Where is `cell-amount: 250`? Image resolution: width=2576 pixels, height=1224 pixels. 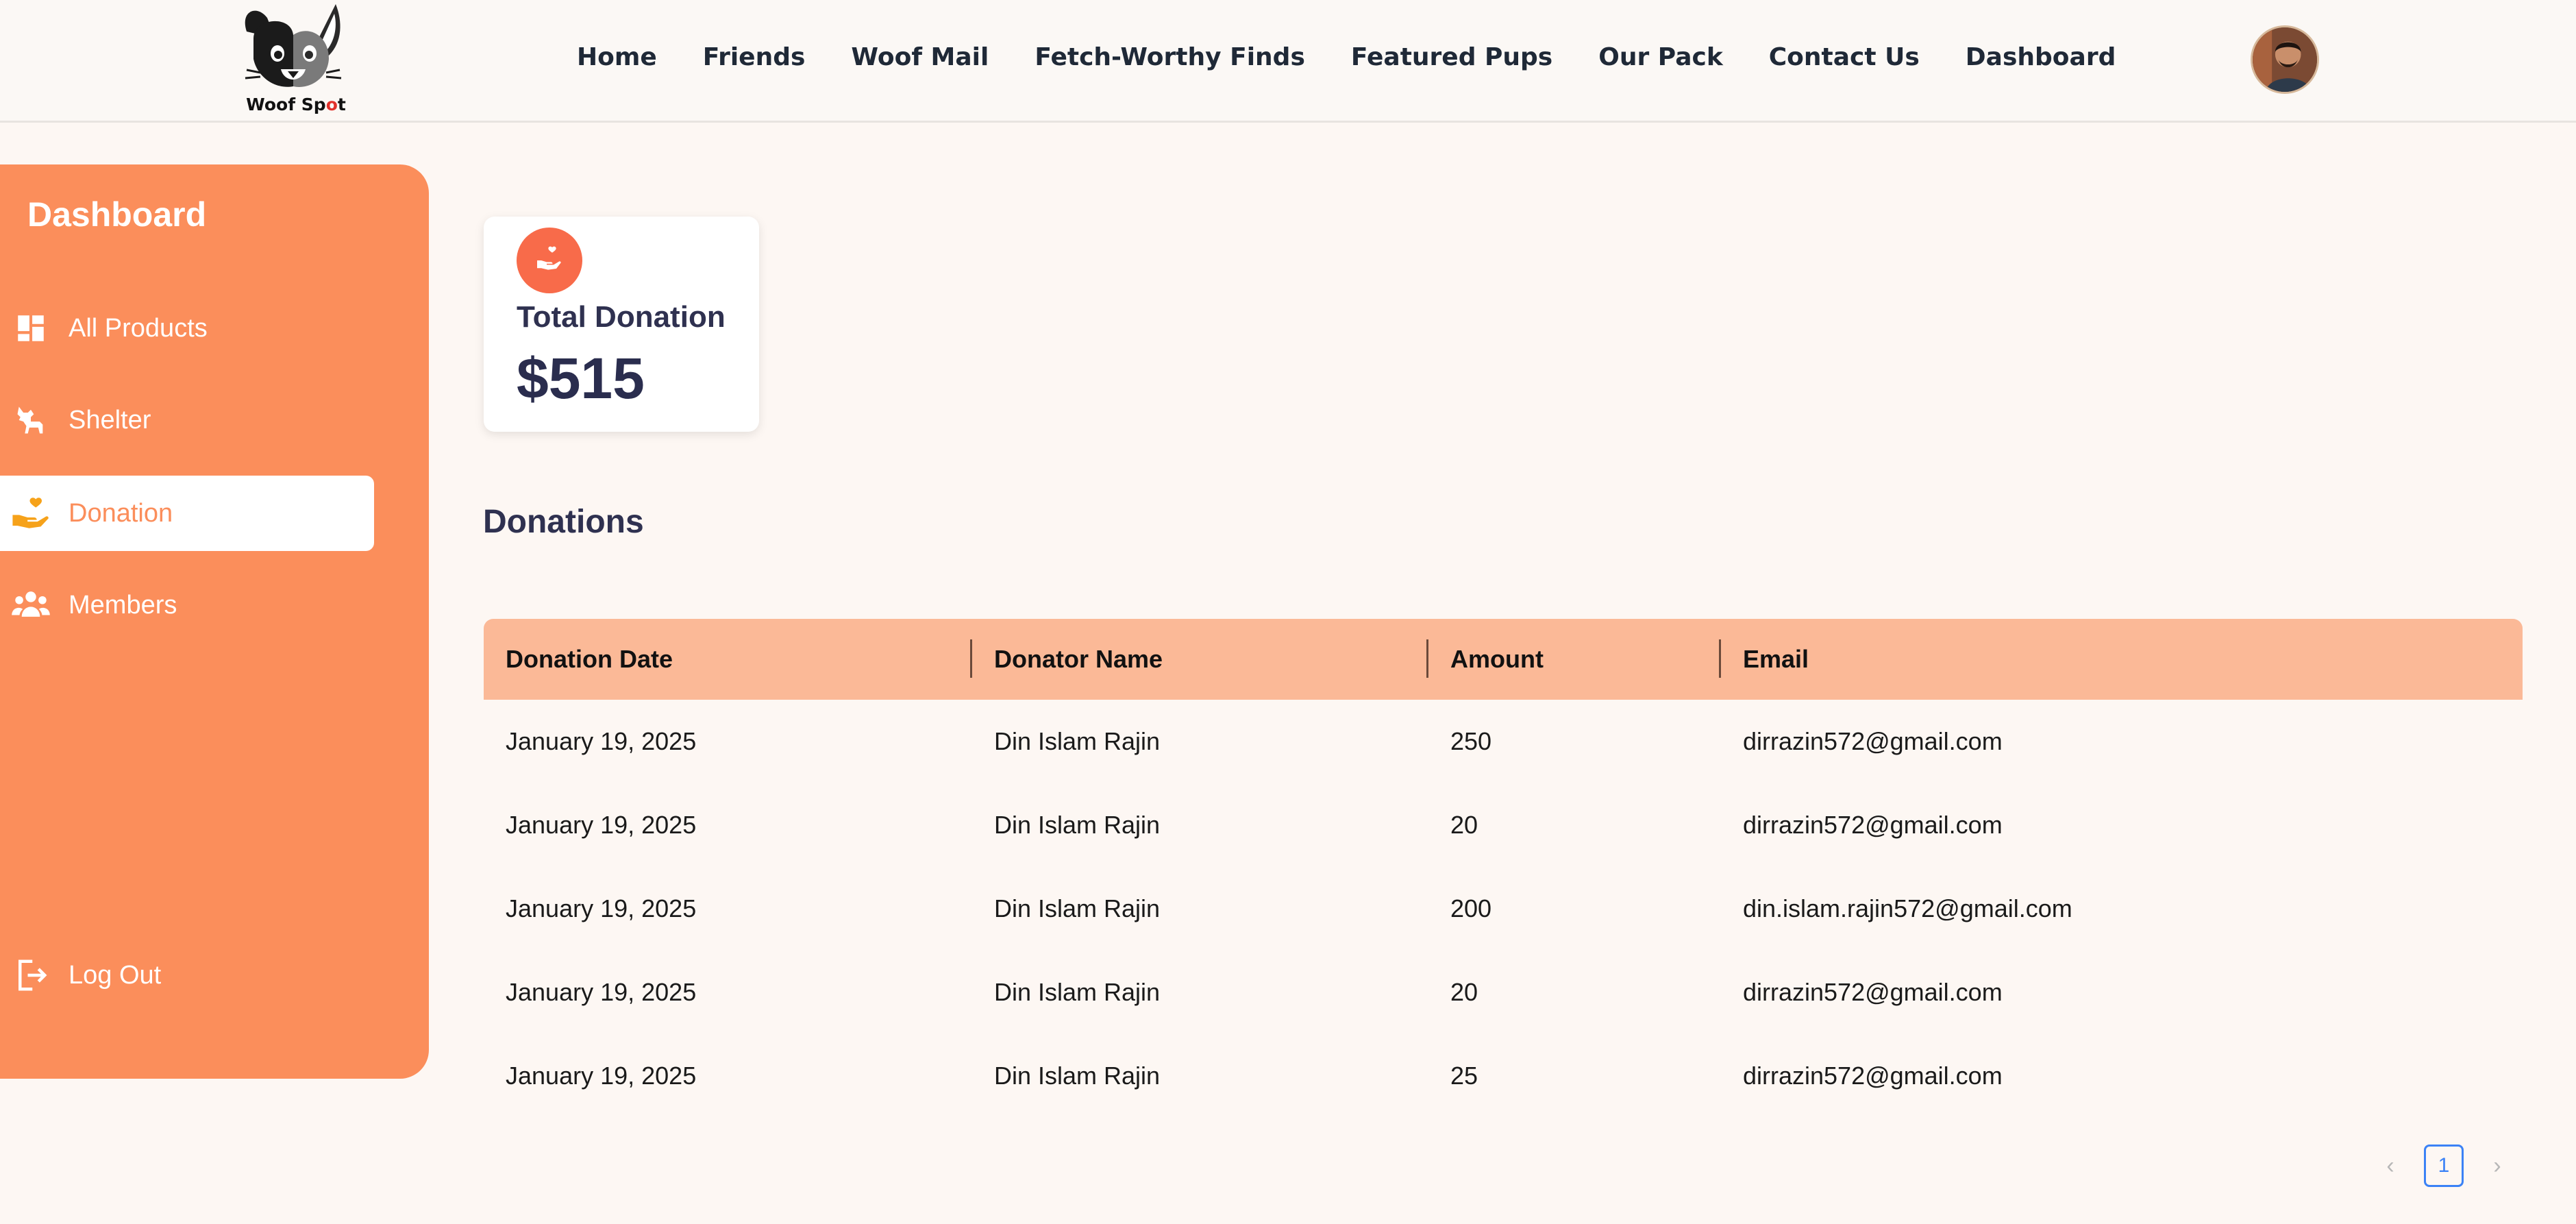 cell-amount: 250 is located at coordinates (1471, 741).